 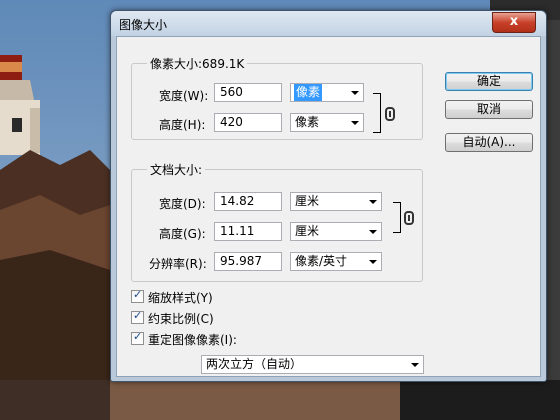 What do you see at coordinates (327, 92) in the screenshot?
I see `pixel-width-unit-select: 像素` at bounding box center [327, 92].